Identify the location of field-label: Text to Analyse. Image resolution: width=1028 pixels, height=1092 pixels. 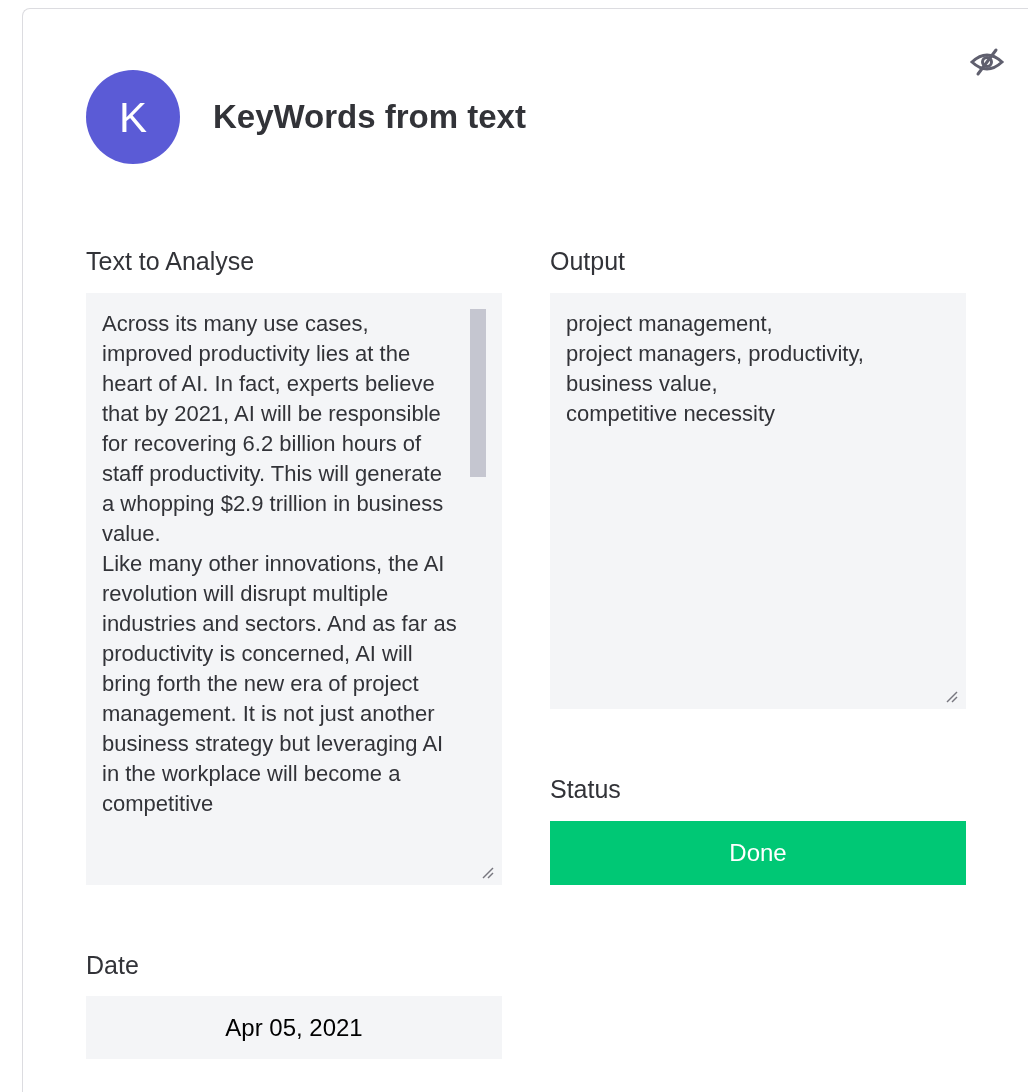
(171, 261).